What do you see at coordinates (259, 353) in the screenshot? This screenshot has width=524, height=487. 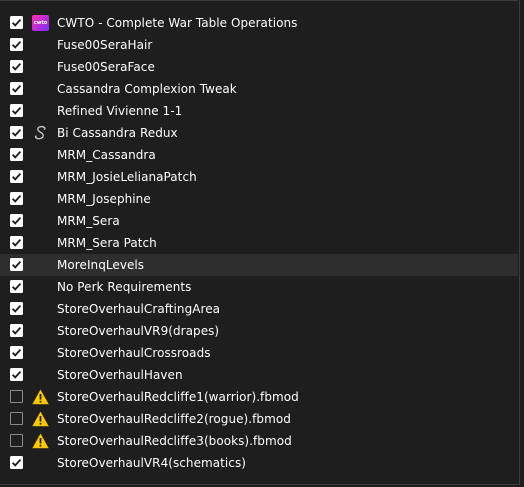 I see `mod-row: StoreOverhaulCrossroads` at bounding box center [259, 353].